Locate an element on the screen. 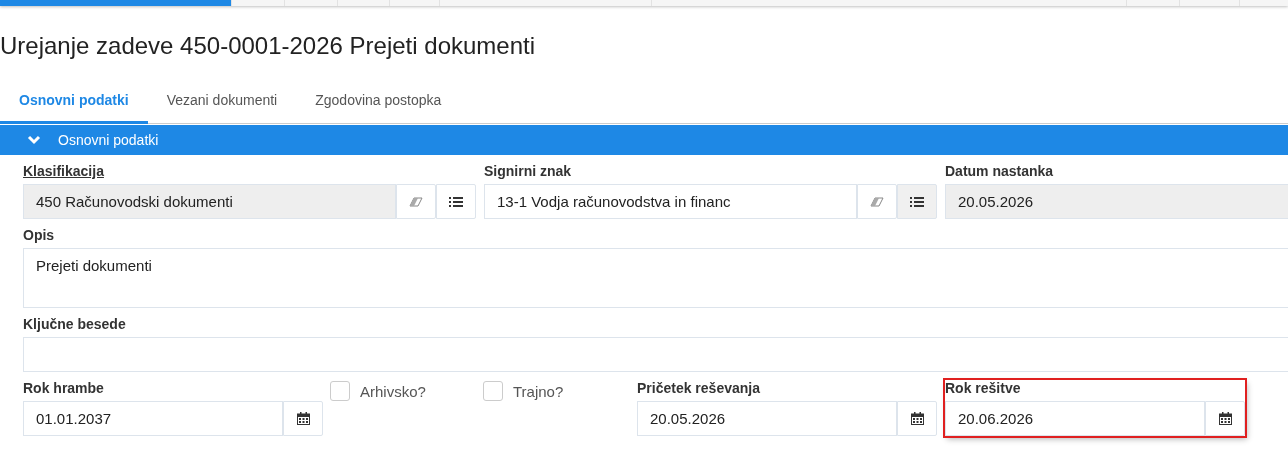 The image size is (1288, 465). date-field: 20.06.2026 is located at coordinates (1075, 418).